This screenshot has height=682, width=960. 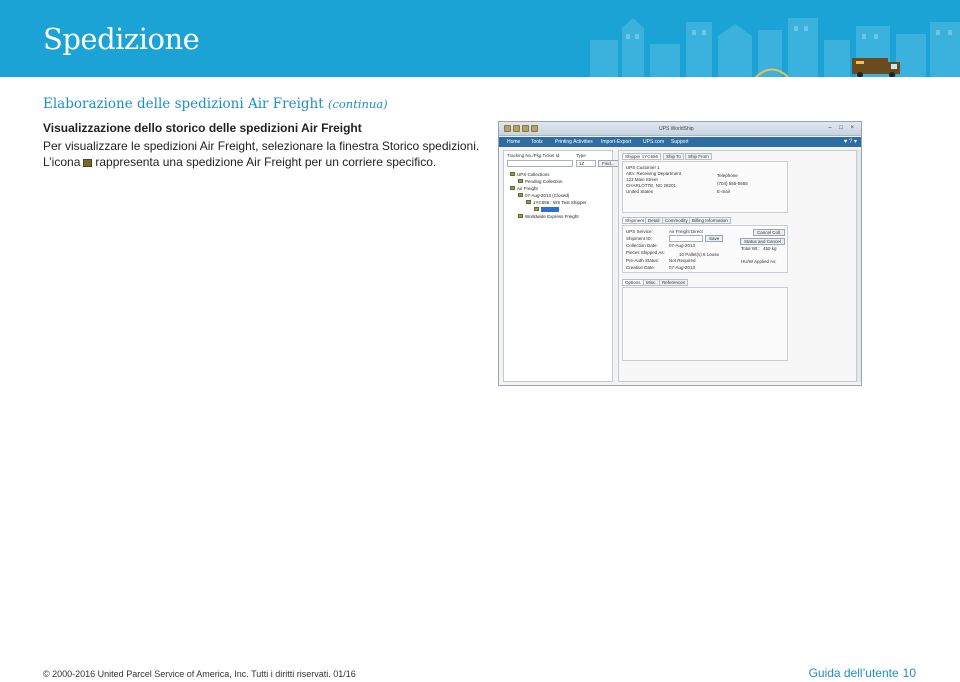 What do you see at coordinates (909, 673) in the screenshot?
I see `page-number: 10` at bounding box center [909, 673].